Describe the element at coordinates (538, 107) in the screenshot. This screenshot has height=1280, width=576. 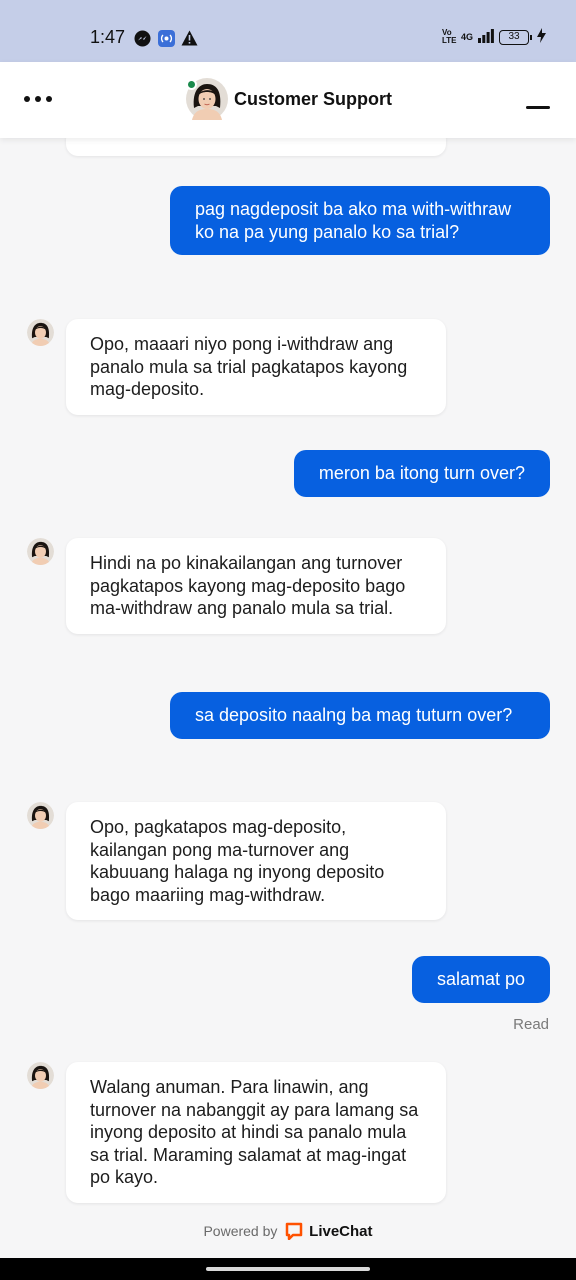
I see `minimize-icon` at that location.